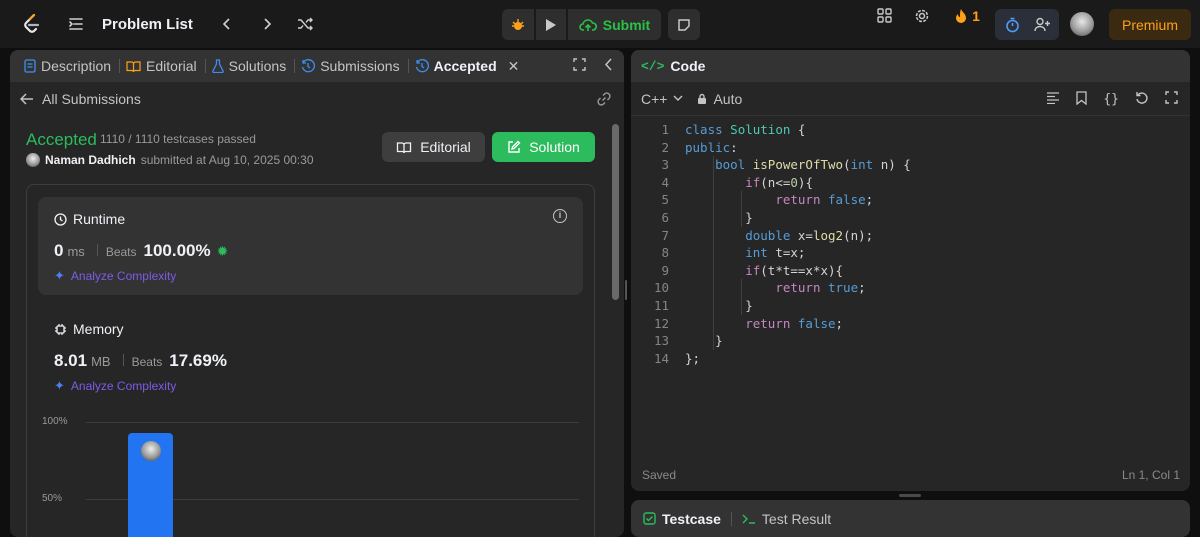  I want to click on fullscreen-icon, so click(1171, 99).